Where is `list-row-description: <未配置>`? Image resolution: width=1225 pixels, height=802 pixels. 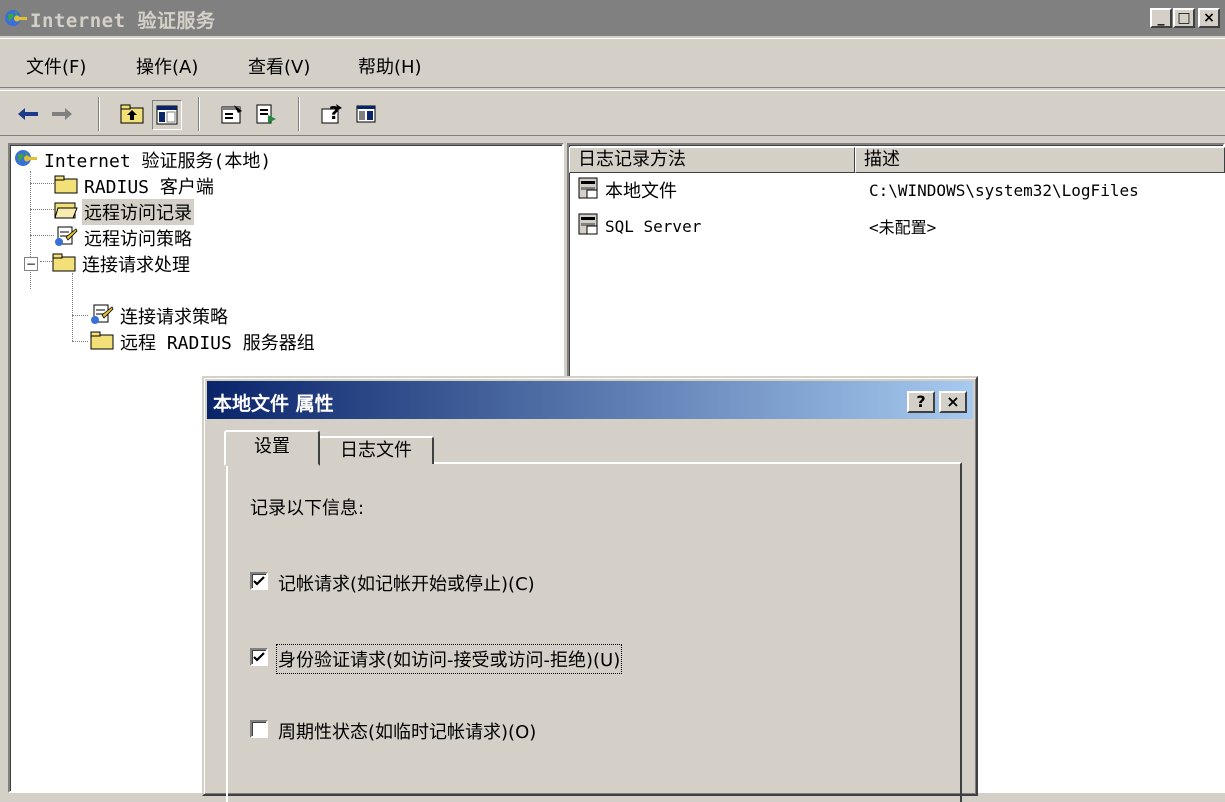 list-row-description: <未配置> is located at coordinates (903, 227).